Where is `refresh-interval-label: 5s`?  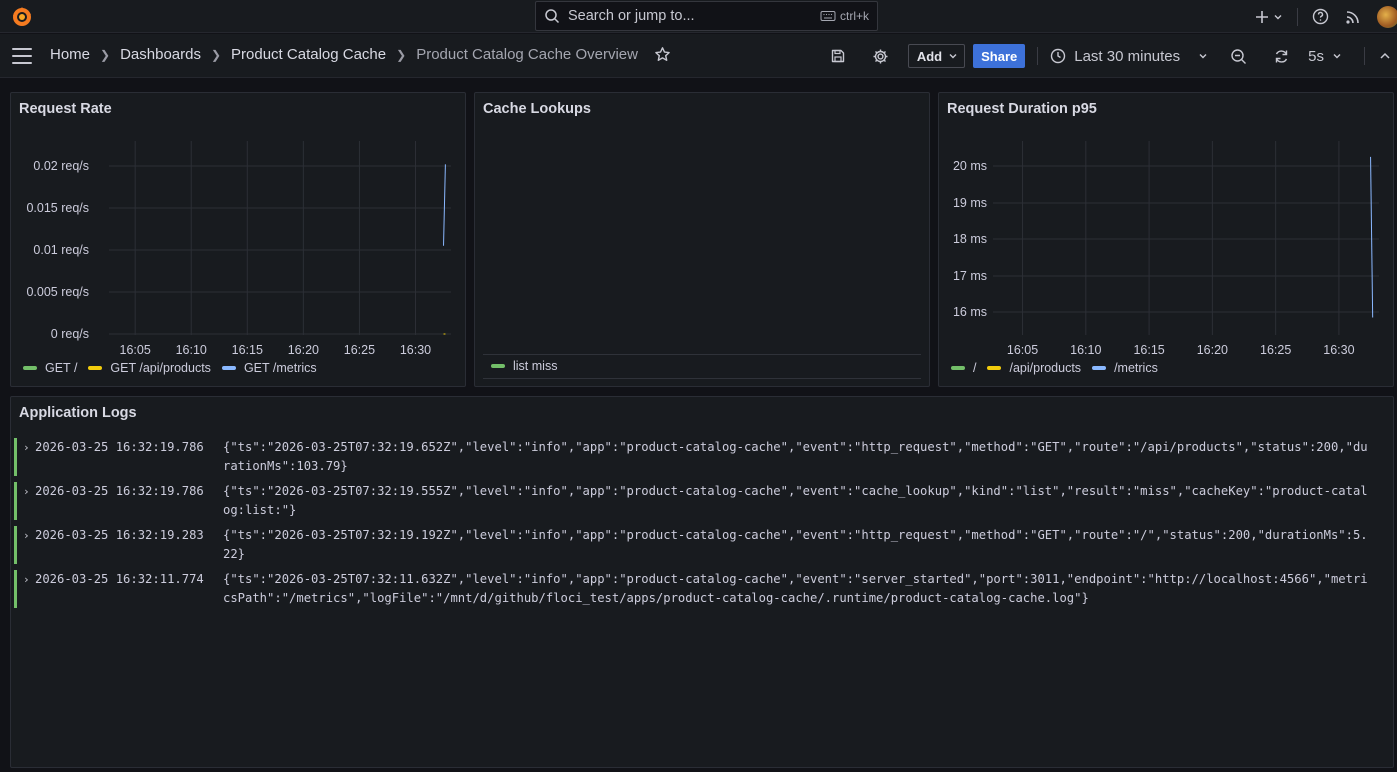 refresh-interval-label: 5s is located at coordinates (1316, 56).